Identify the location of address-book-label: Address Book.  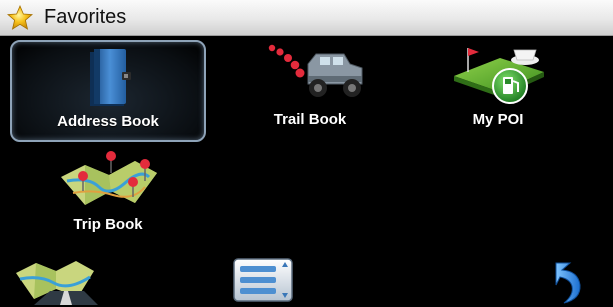
(108, 121).